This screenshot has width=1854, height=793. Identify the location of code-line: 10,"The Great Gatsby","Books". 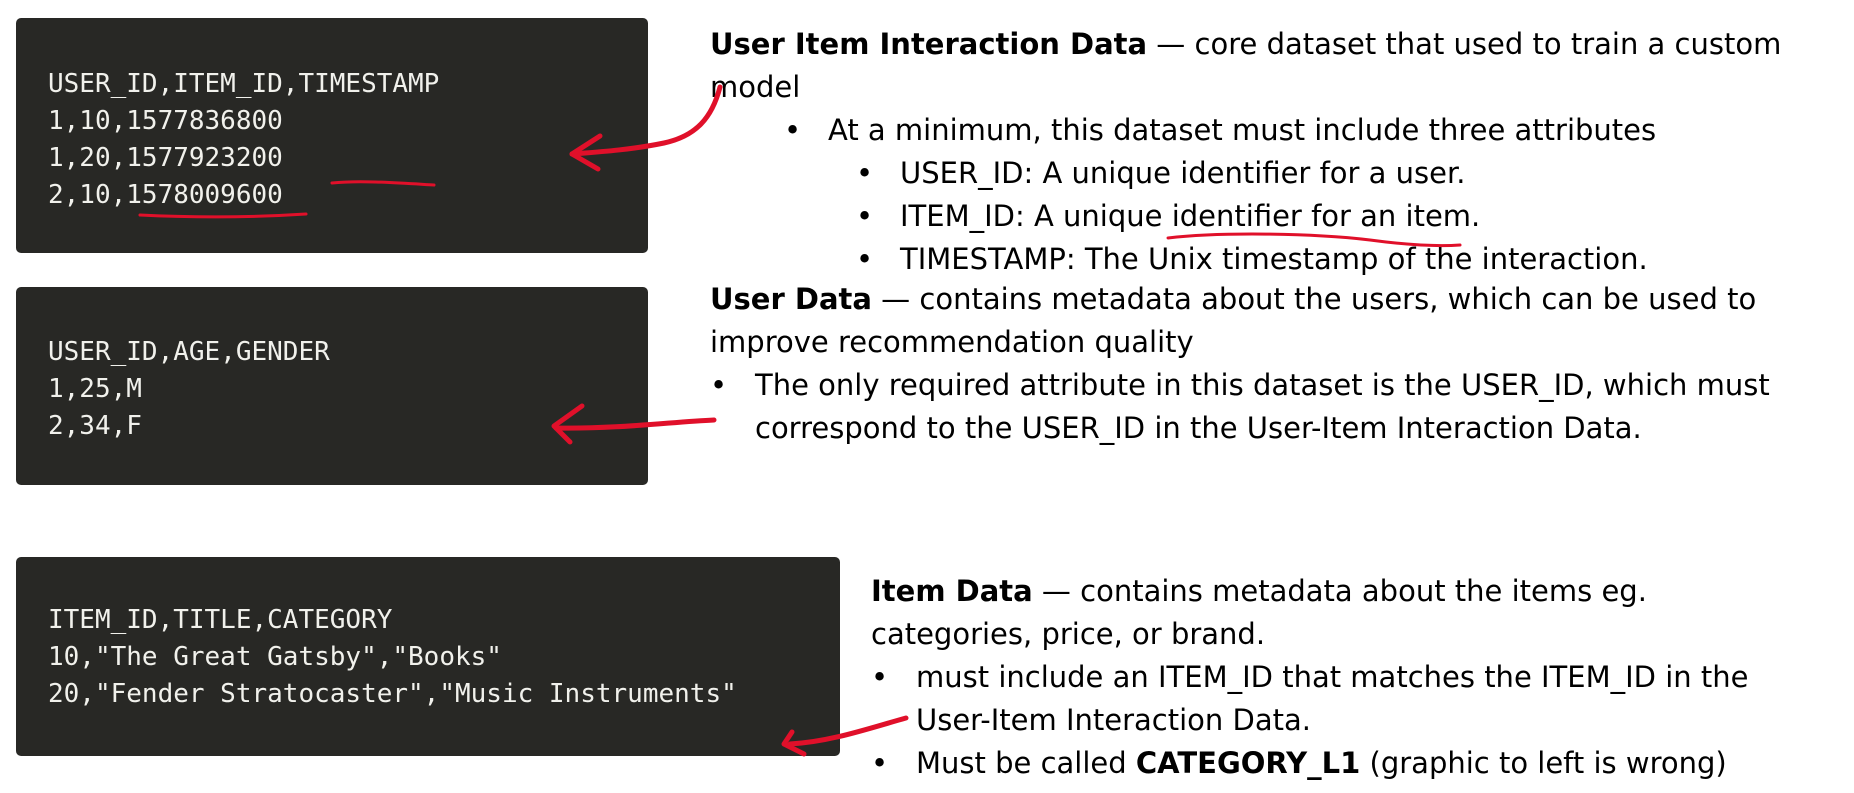
(275, 657).